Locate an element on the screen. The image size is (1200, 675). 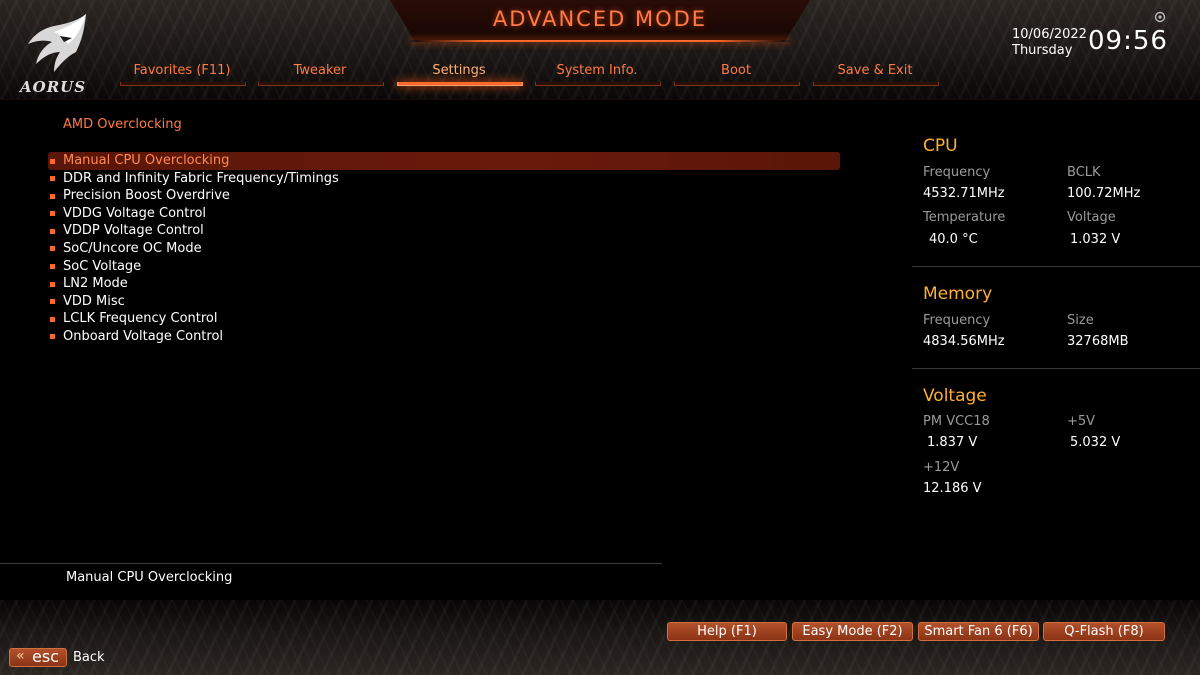
menu-item-label: VDDP Voltage Control is located at coordinates (133, 231).